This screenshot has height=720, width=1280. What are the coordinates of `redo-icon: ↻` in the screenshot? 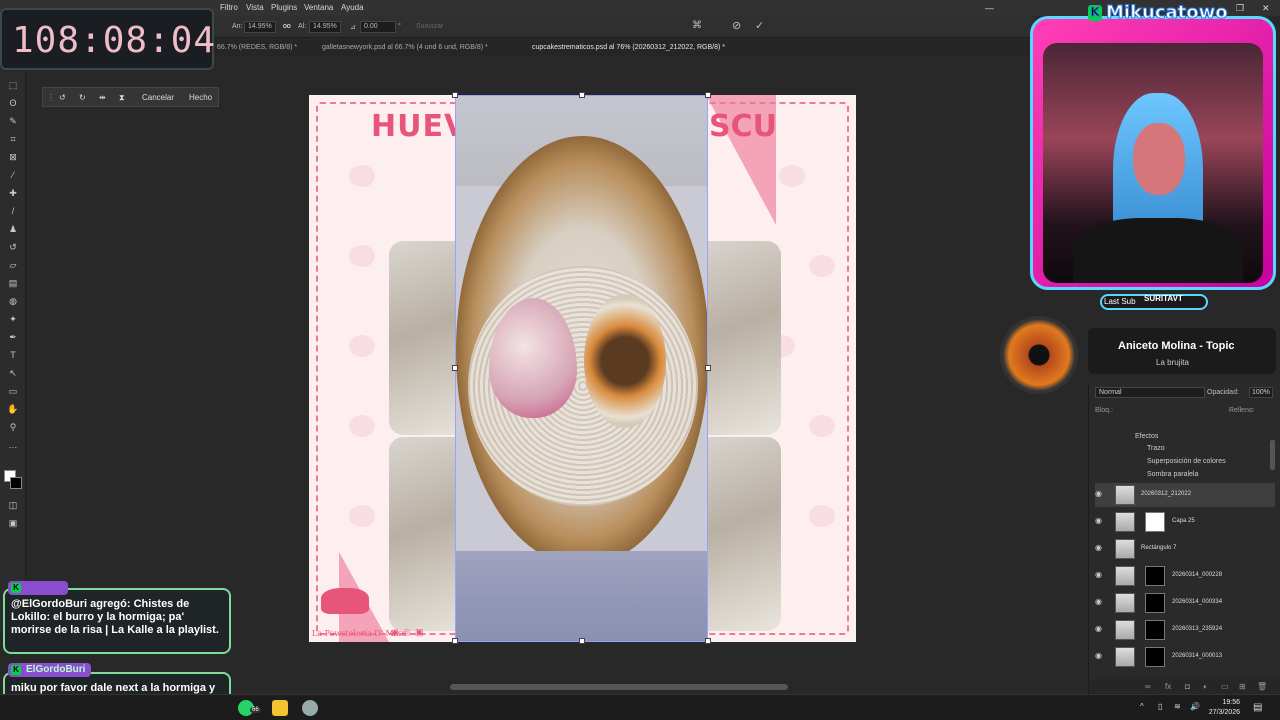 It's located at (82, 97).